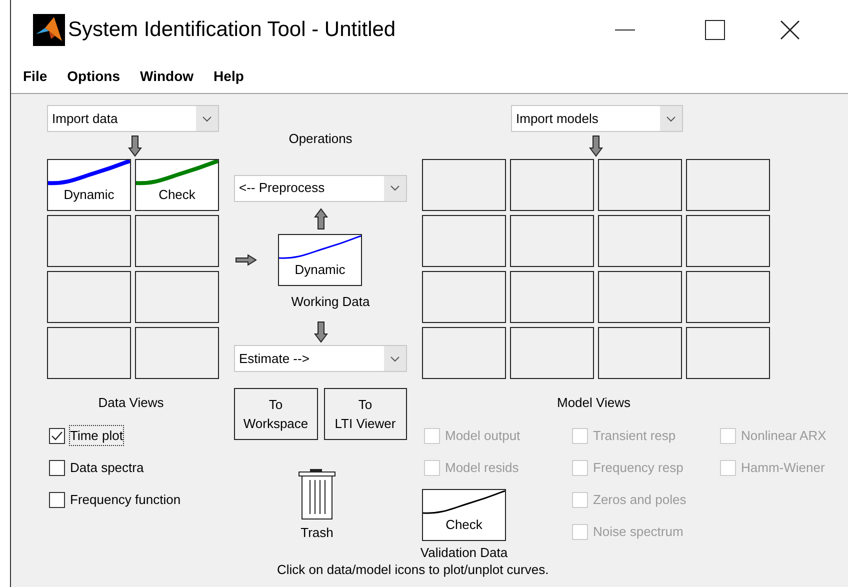 The image size is (848, 587). Describe the element at coordinates (93, 76) in the screenshot. I see `menu-item: Options` at that location.